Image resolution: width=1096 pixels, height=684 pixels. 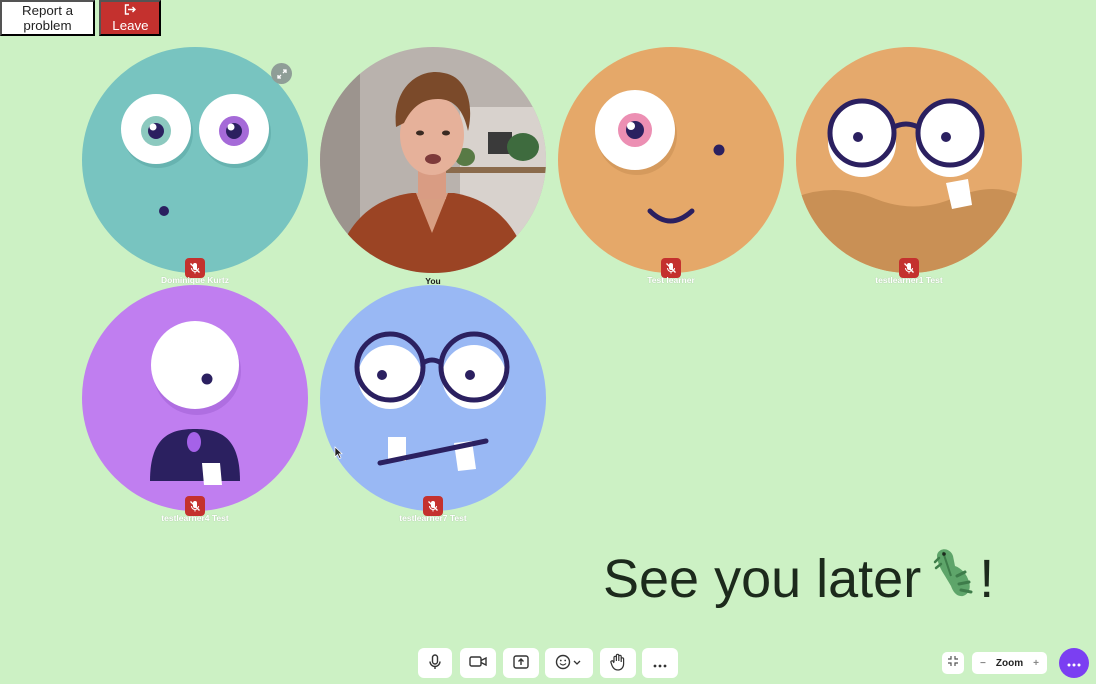 What do you see at coordinates (987, 578) in the screenshot?
I see `farewell-exclamation: !` at bounding box center [987, 578].